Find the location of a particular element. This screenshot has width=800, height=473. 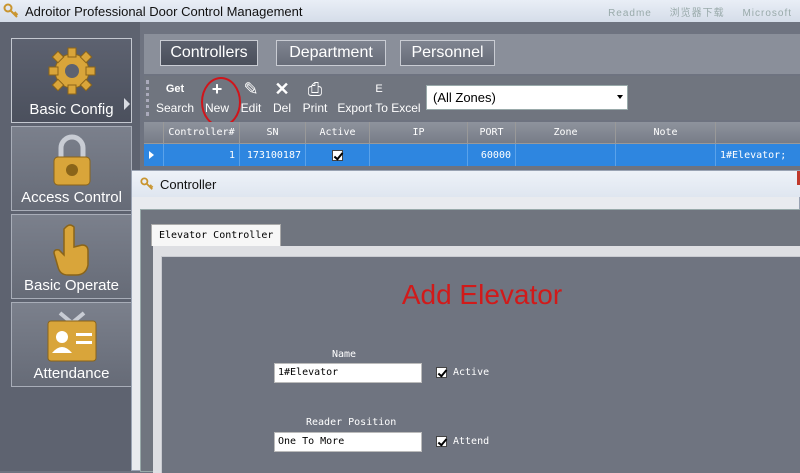

cell-sn: 173100187 is located at coordinates (273, 155).